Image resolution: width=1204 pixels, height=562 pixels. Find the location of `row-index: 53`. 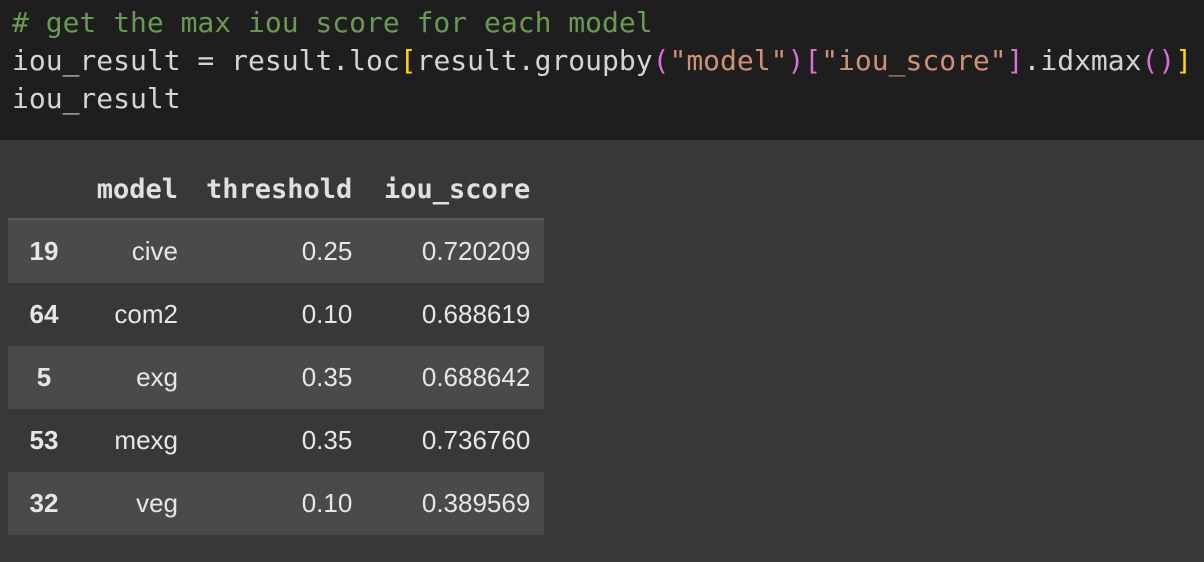

row-index: 53 is located at coordinates (44, 440).